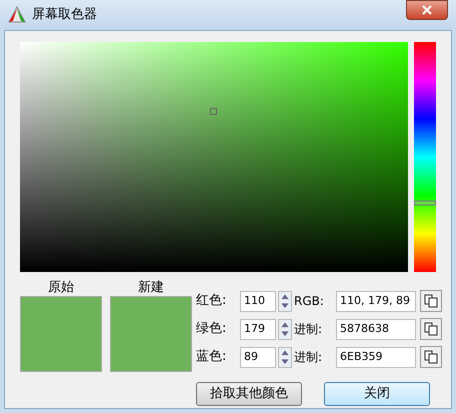 This screenshot has height=413, width=456. I want to click on channel-input: 110, so click(258, 301).